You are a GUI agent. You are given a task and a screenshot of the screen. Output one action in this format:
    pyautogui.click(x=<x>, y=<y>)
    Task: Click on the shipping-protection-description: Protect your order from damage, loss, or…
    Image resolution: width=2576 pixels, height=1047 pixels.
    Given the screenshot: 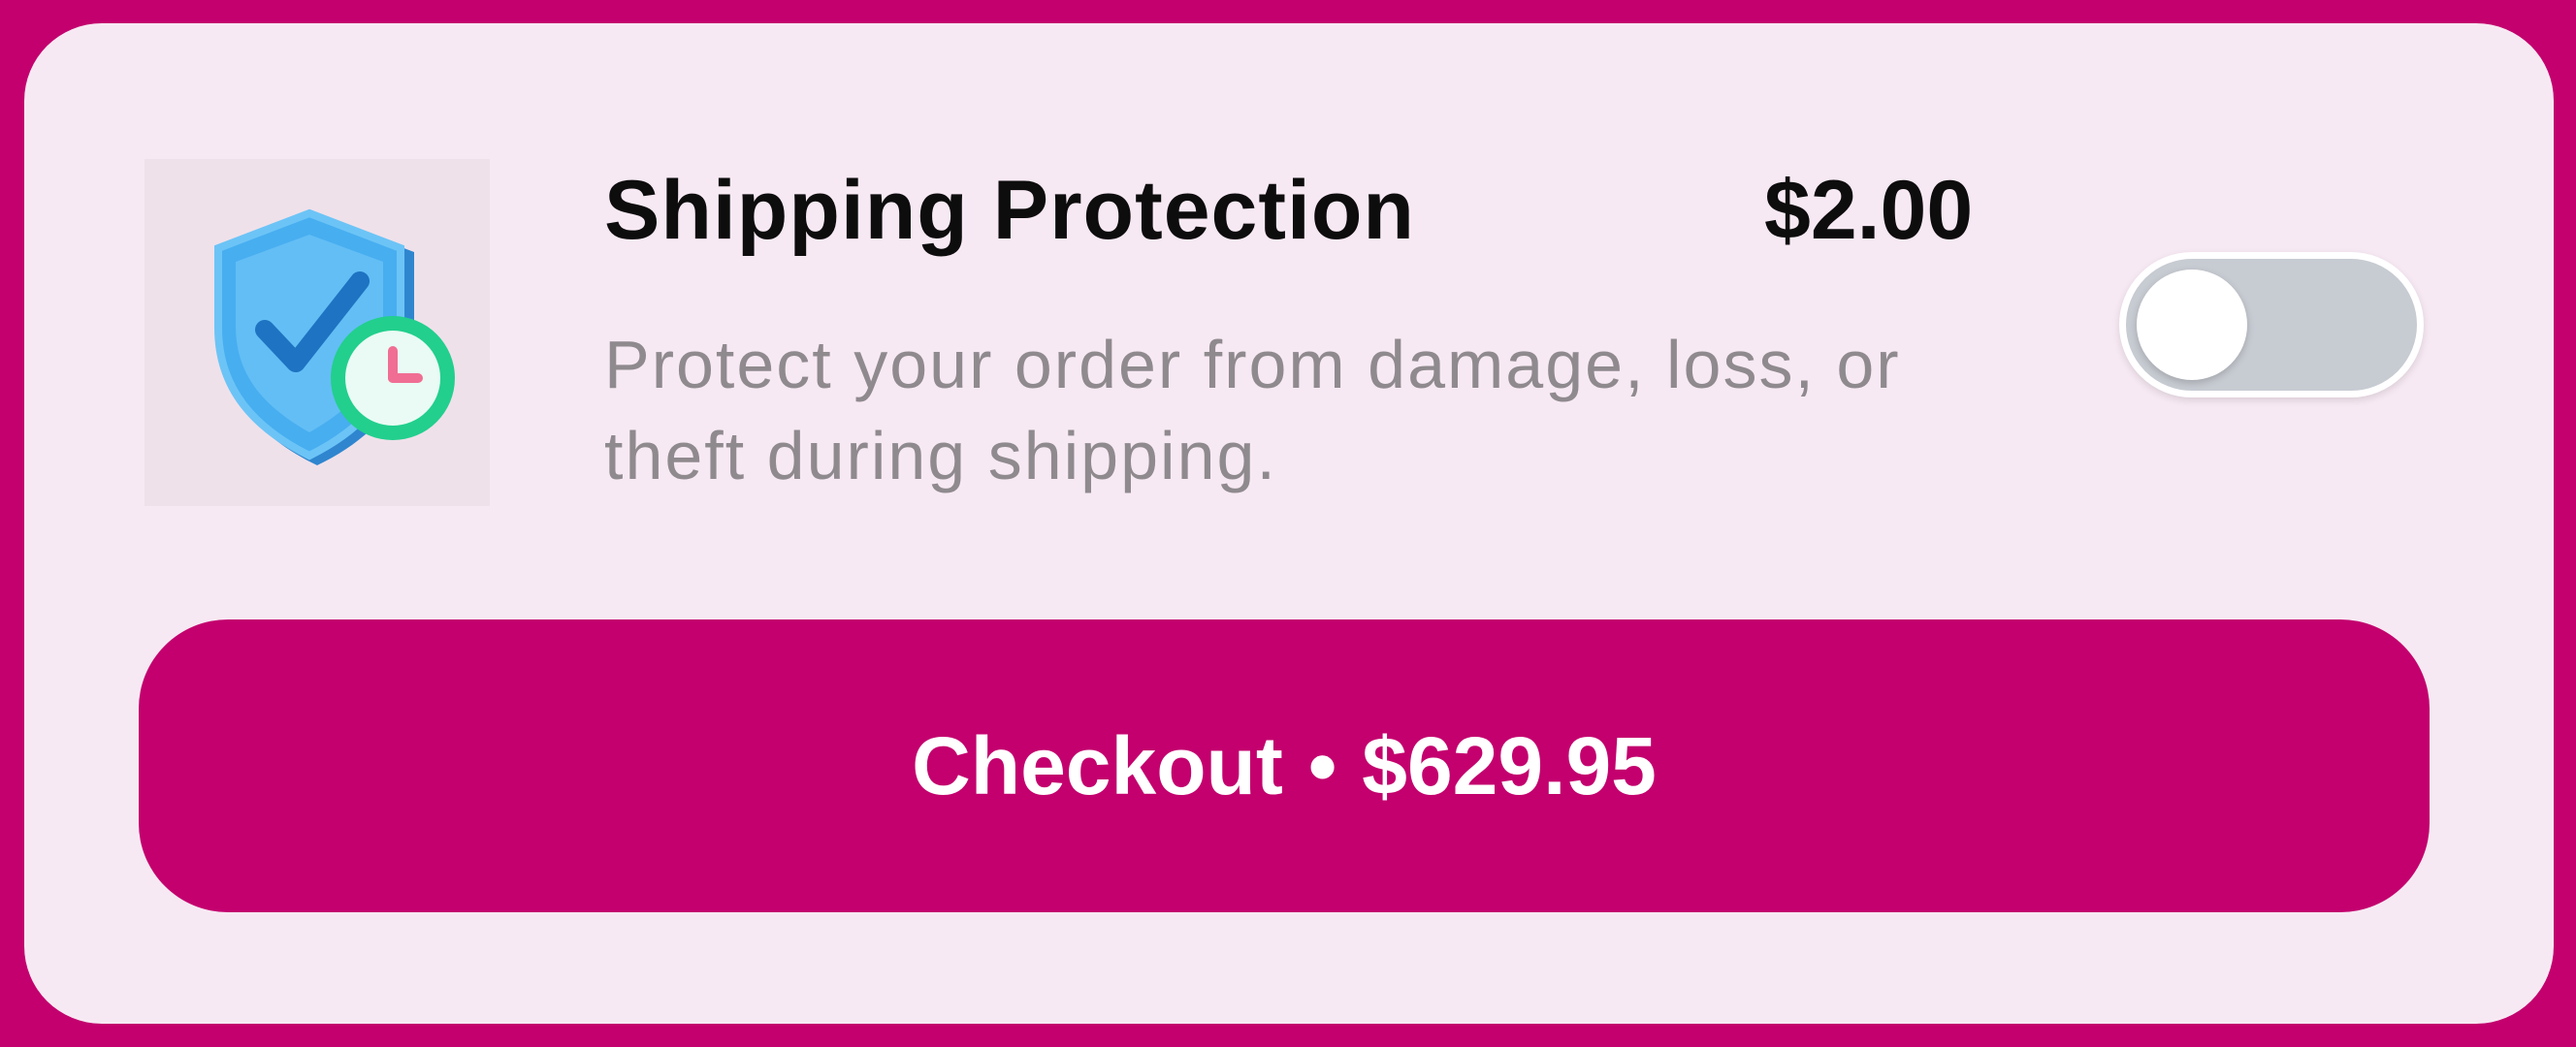 What is the action you would take?
    pyautogui.click(x=1252, y=410)
    